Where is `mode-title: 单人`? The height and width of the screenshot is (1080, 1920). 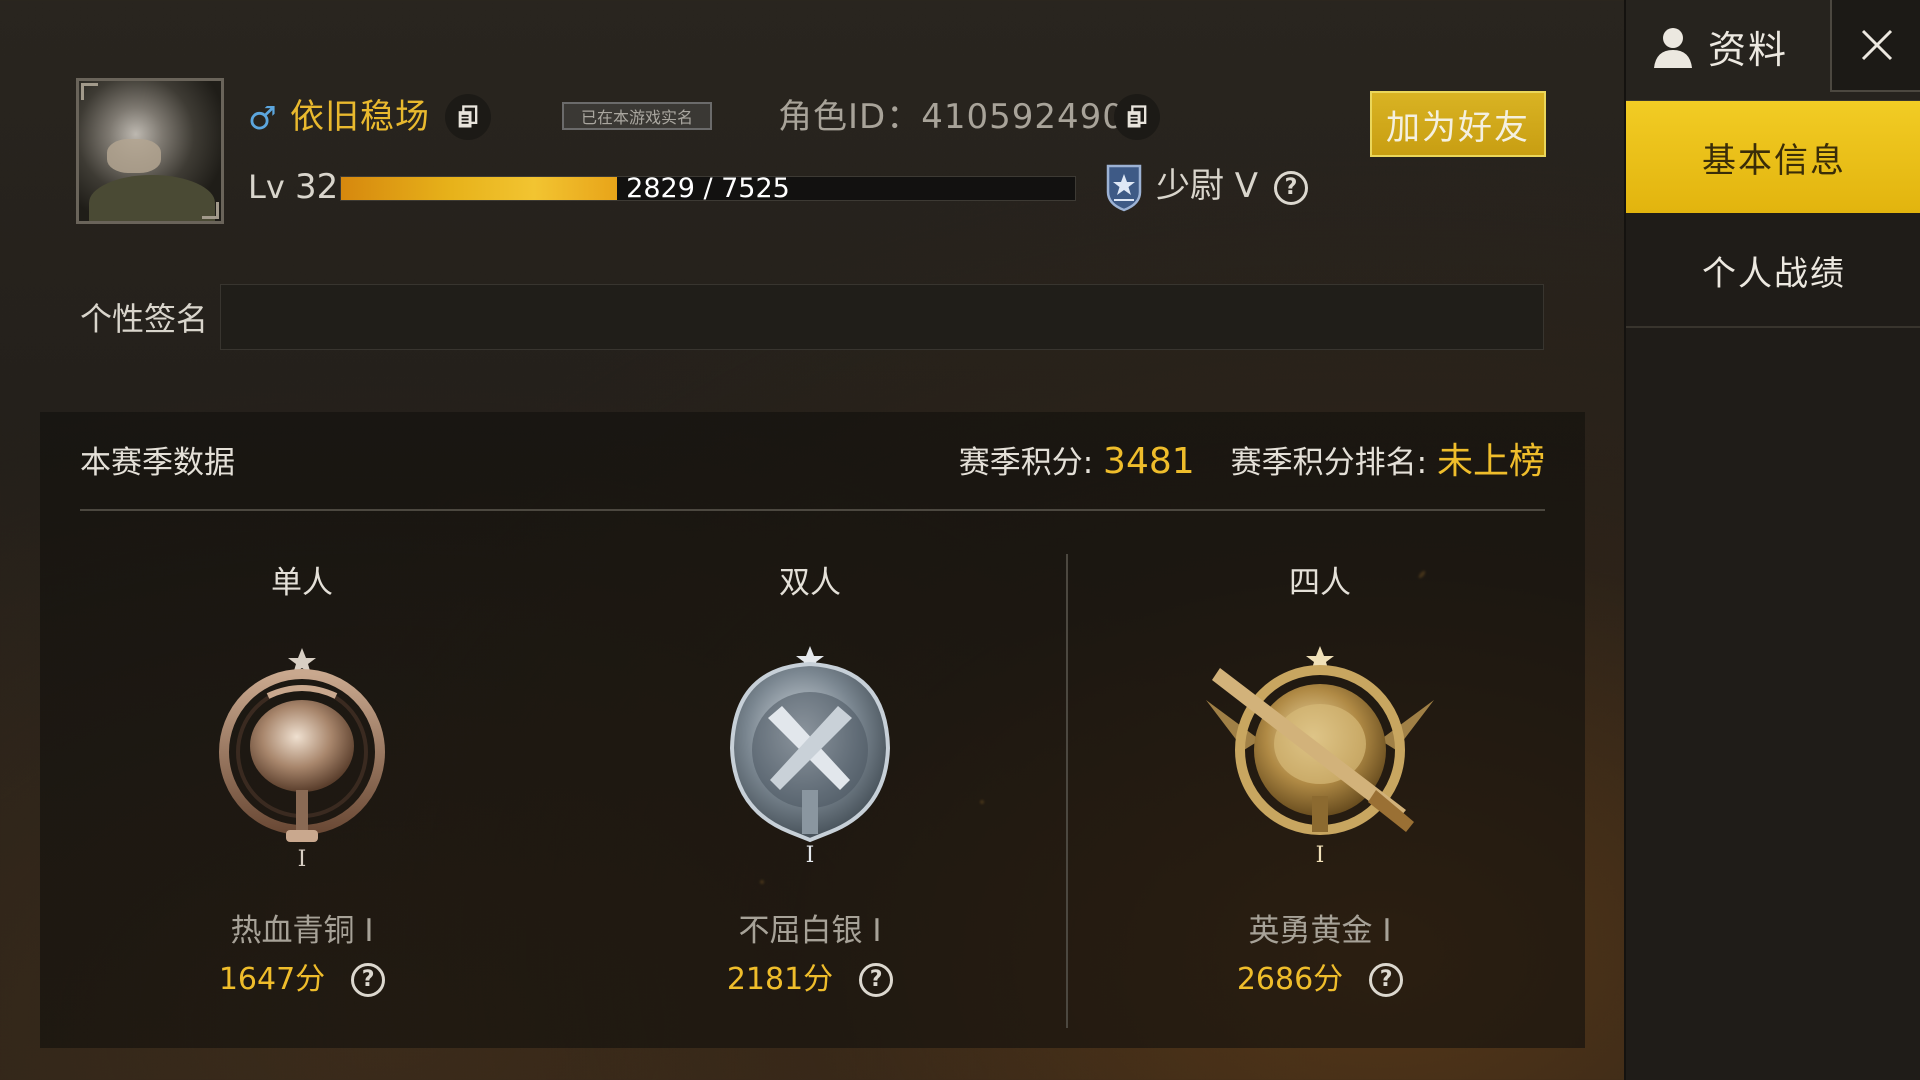 mode-title: 单人 is located at coordinates (302, 583).